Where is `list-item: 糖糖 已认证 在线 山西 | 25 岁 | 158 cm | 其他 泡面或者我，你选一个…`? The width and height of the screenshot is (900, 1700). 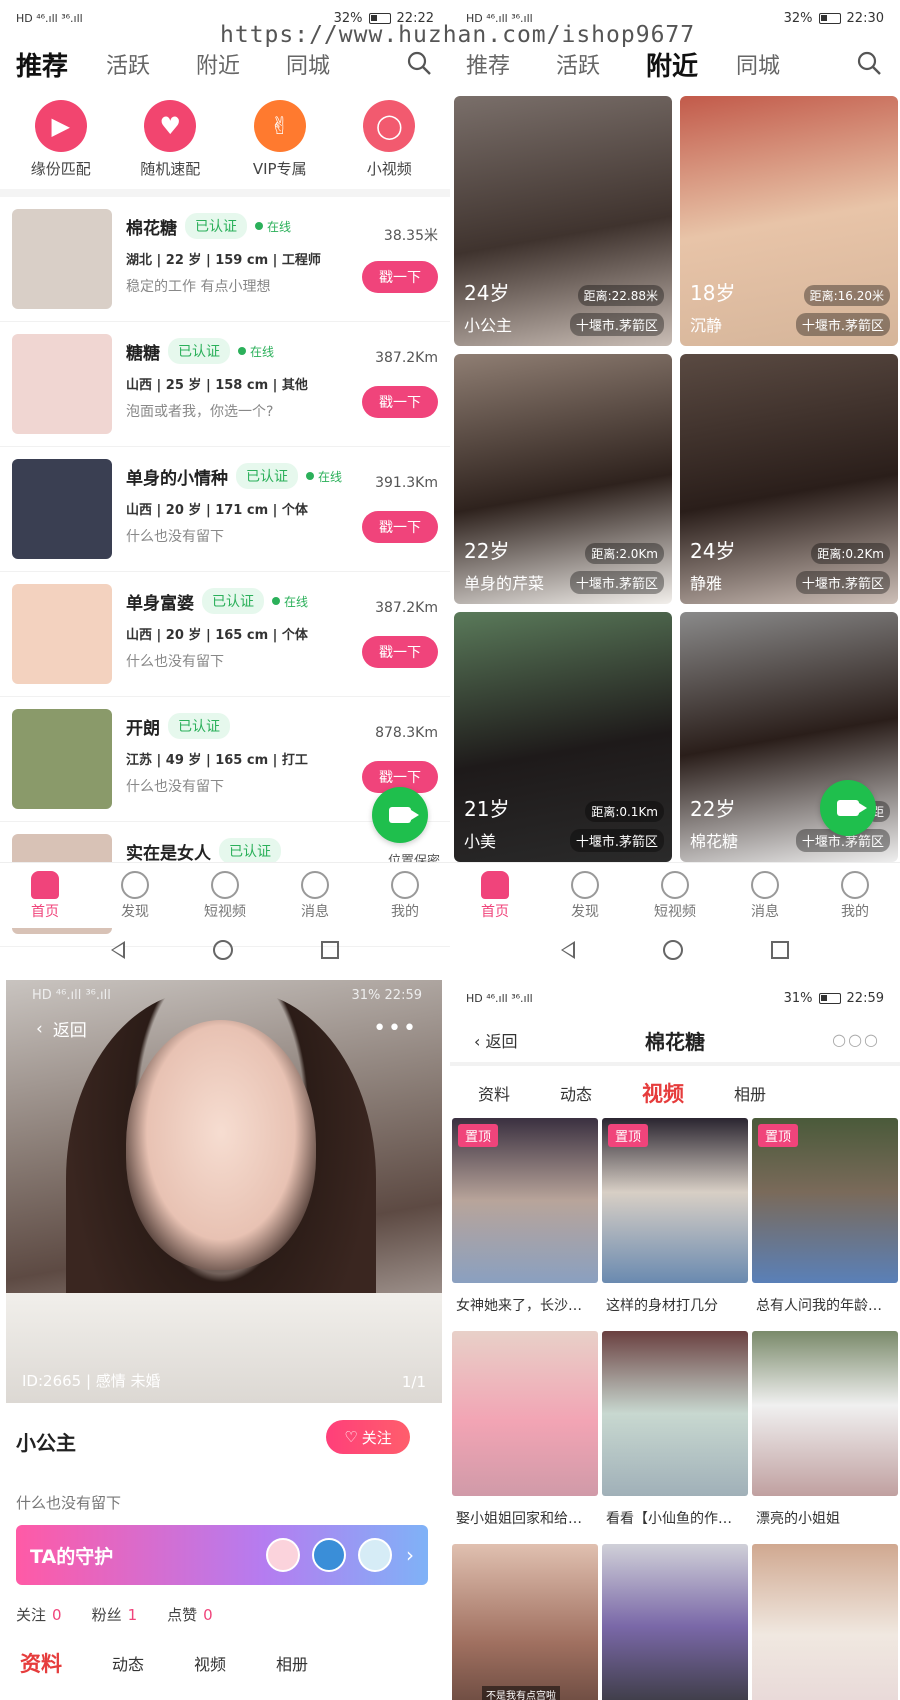 list-item: 糖糖 已认证 在线 山西 | 25 岁 | 158 cm | 其他 泡面或者我，你选一个… is located at coordinates (225, 384).